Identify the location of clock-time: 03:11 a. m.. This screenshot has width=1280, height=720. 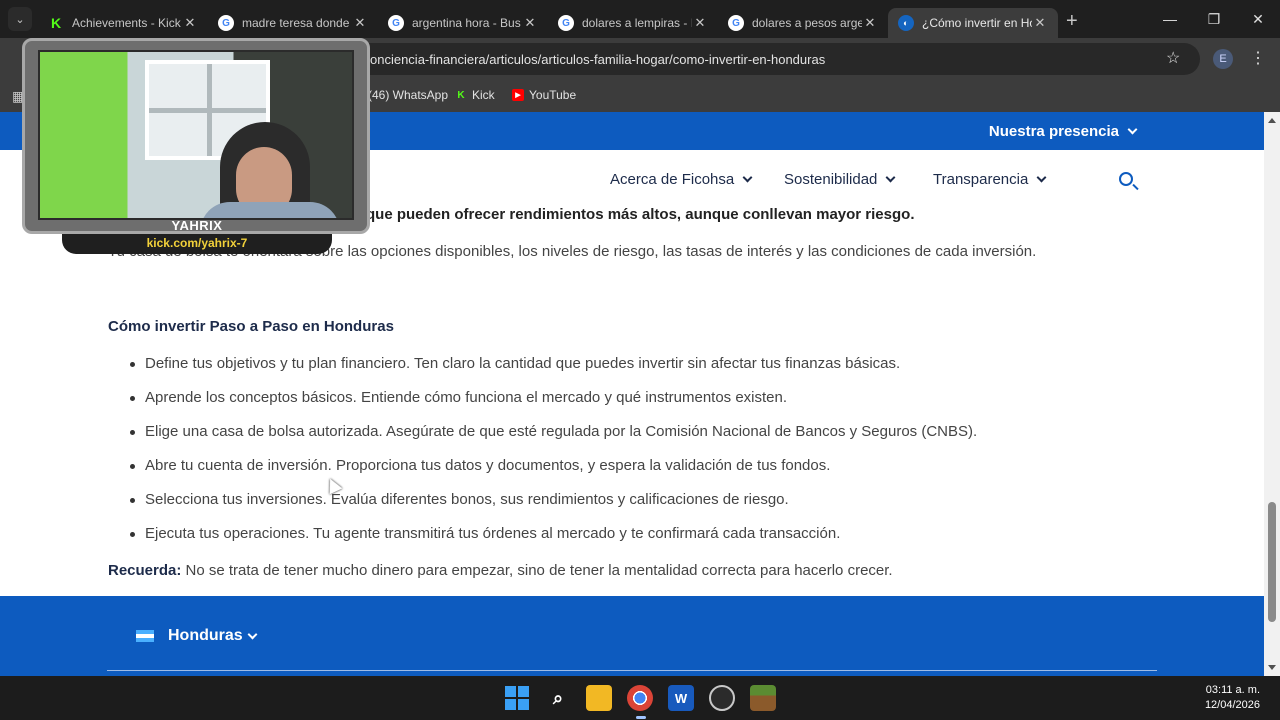
(1232, 690).